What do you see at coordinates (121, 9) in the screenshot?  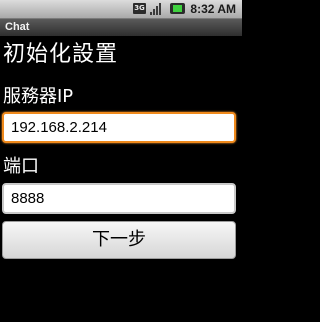 I see `status-bar: 3G 8:32 AM` at bounding box center [121, 9].